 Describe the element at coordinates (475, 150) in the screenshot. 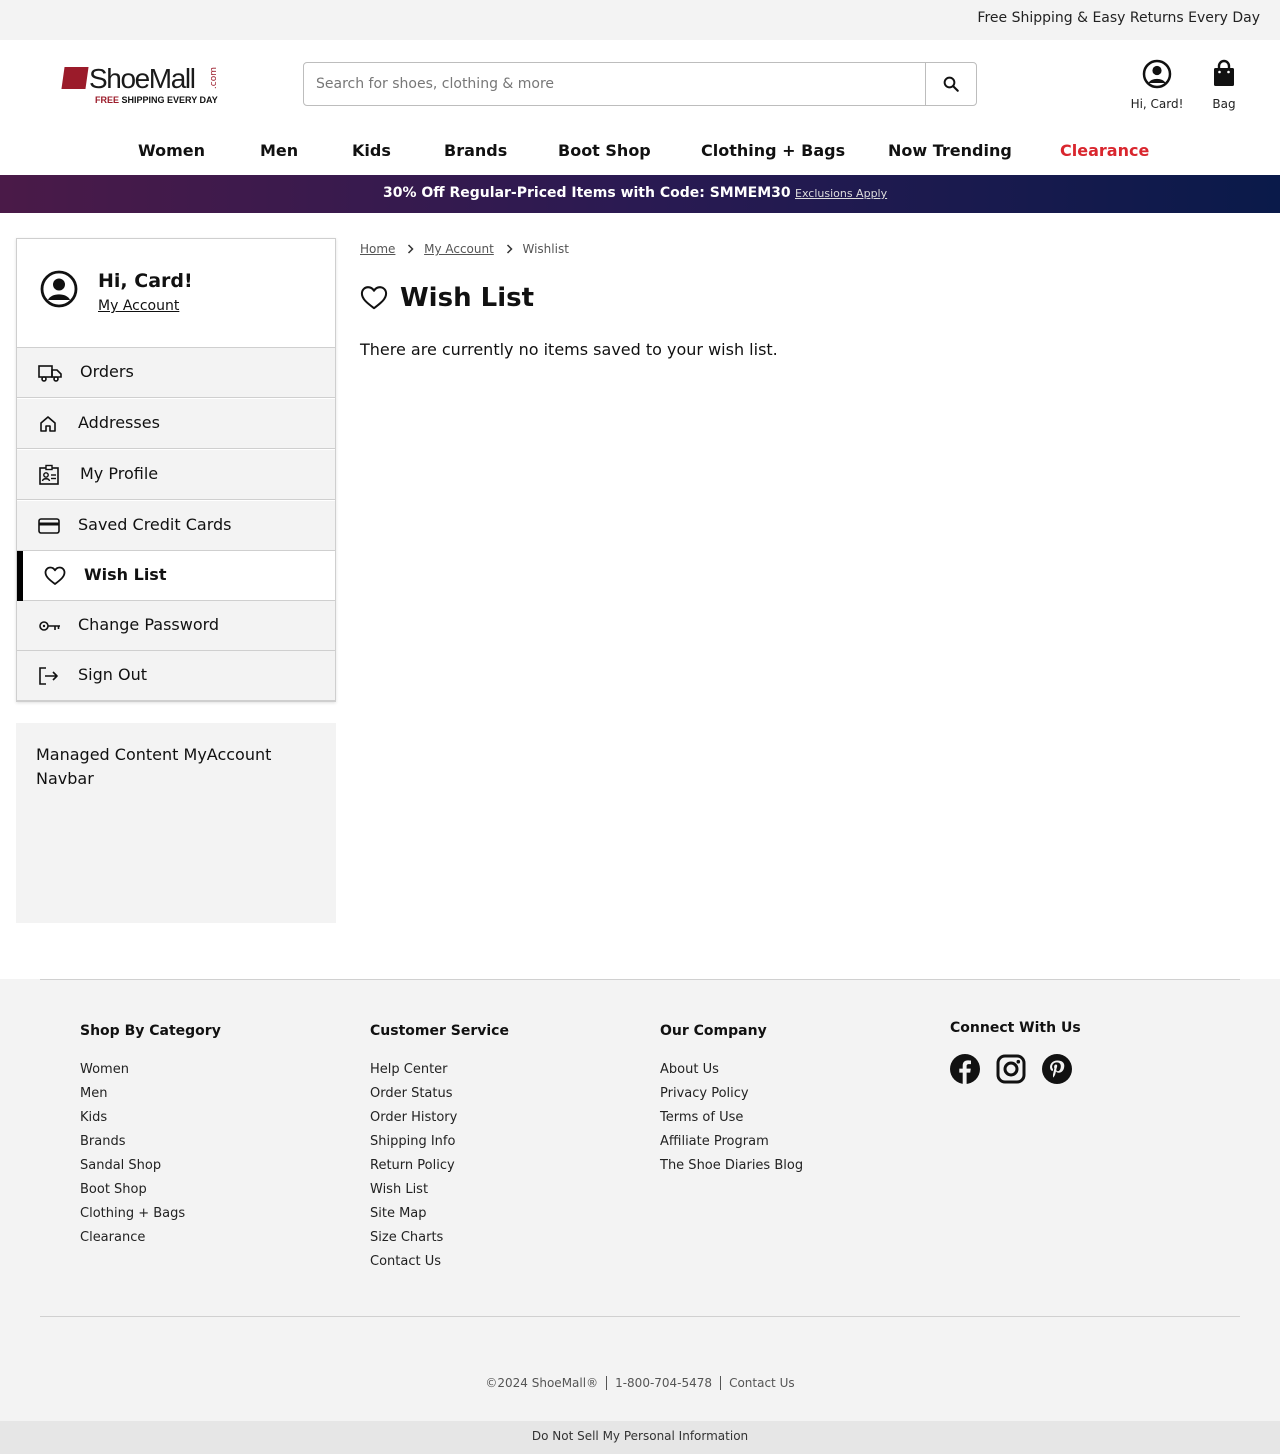

I see `nav-brands: Brands` at that location.